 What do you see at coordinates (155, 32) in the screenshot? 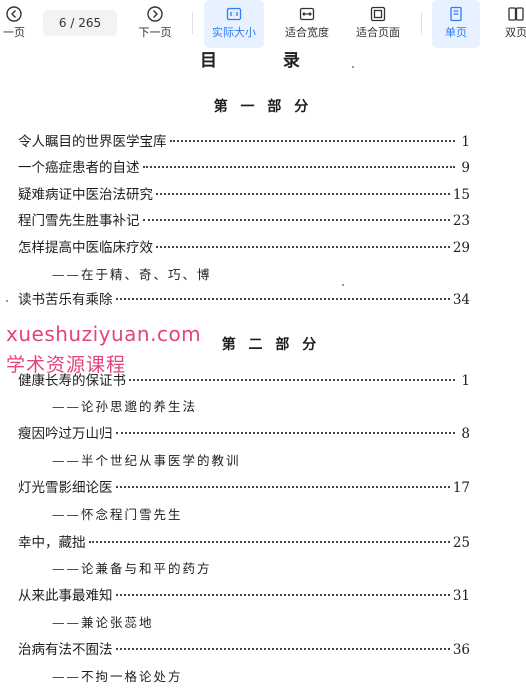
I see `next-page-label: 下一页` at bounding box center [155, 32].